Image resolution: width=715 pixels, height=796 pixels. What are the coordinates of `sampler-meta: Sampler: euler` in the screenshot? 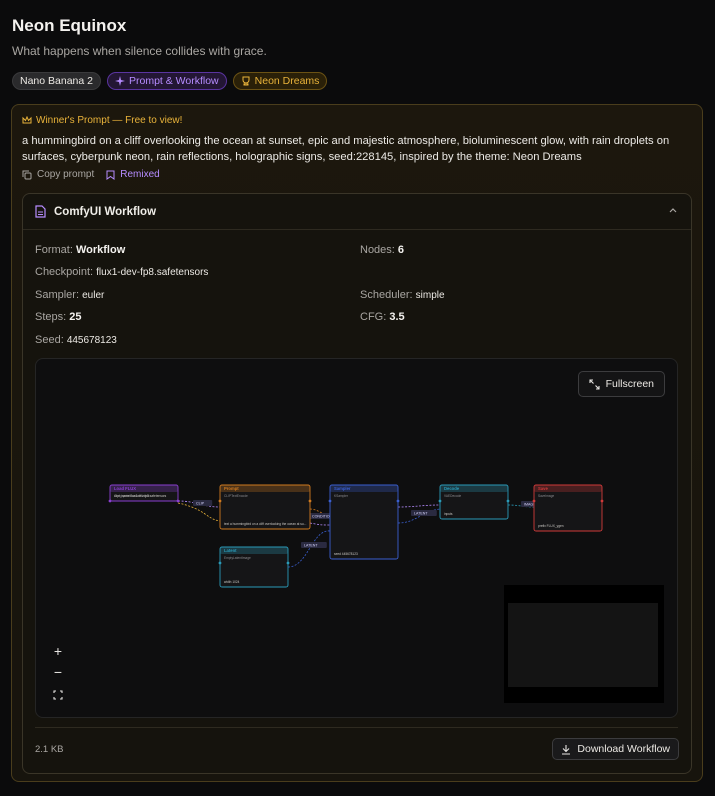 It's located at (69, 295).